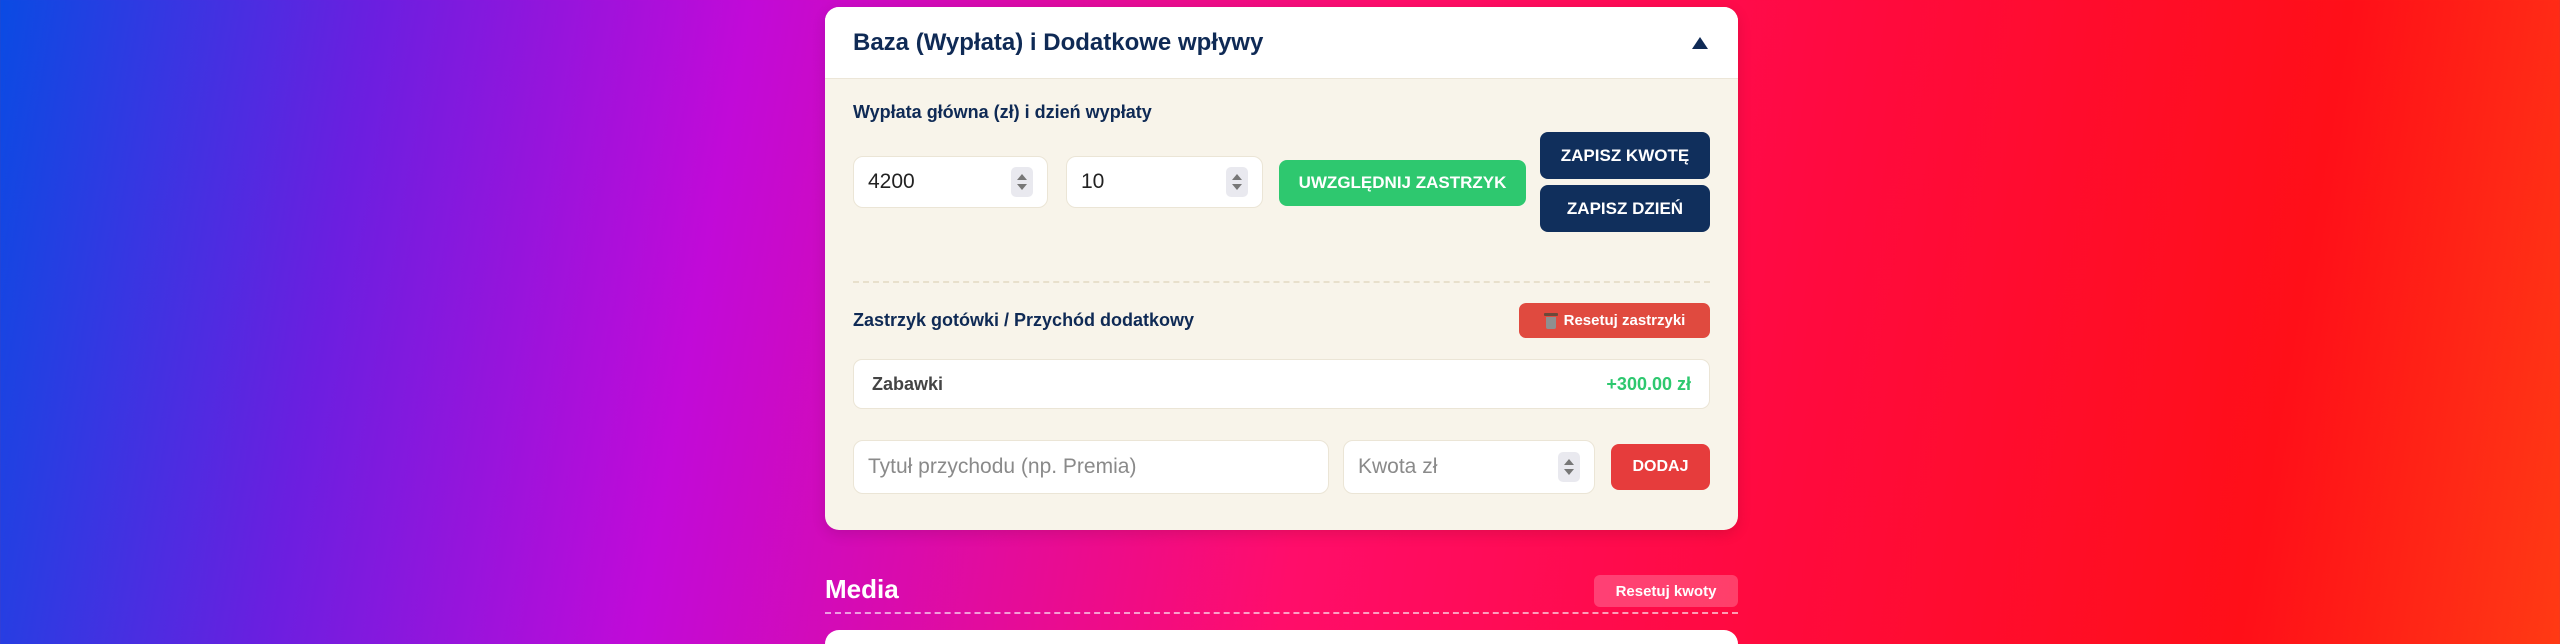 This screenshot has height=644, width=2560. What do you see at coordinates (1550, 320) in the screenshot?
I see `trash-icon` at bounding box center [1550, 320].